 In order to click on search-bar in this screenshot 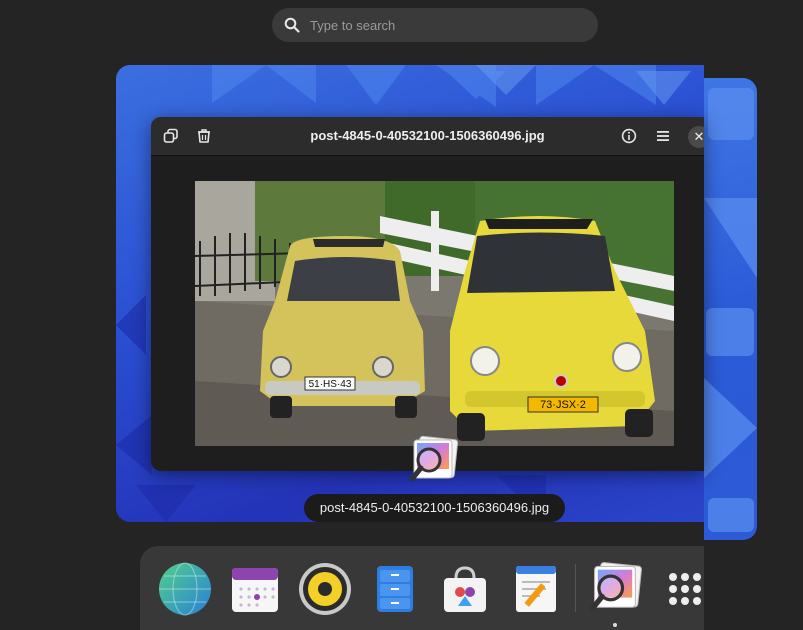, I will do `click(435, 25)`.